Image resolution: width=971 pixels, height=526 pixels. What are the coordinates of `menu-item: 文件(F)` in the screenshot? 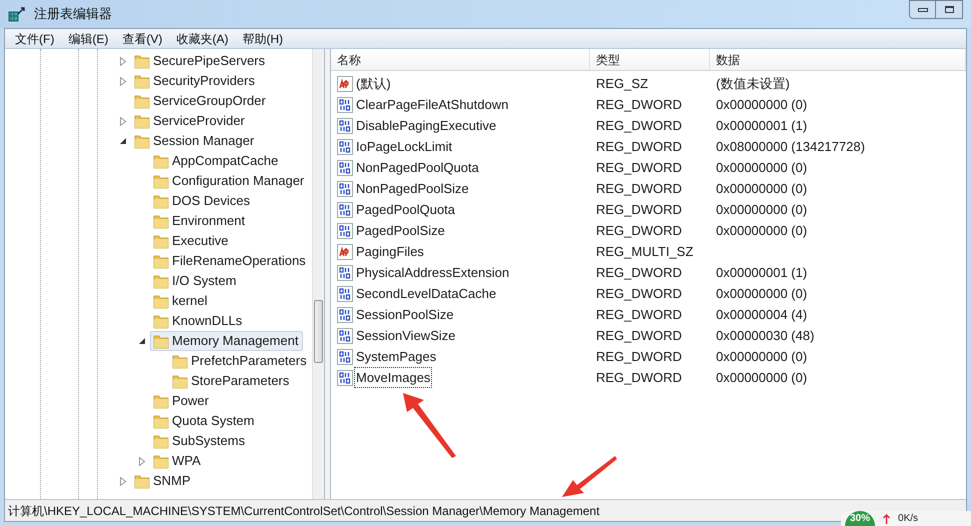 It's located at (34, 39).